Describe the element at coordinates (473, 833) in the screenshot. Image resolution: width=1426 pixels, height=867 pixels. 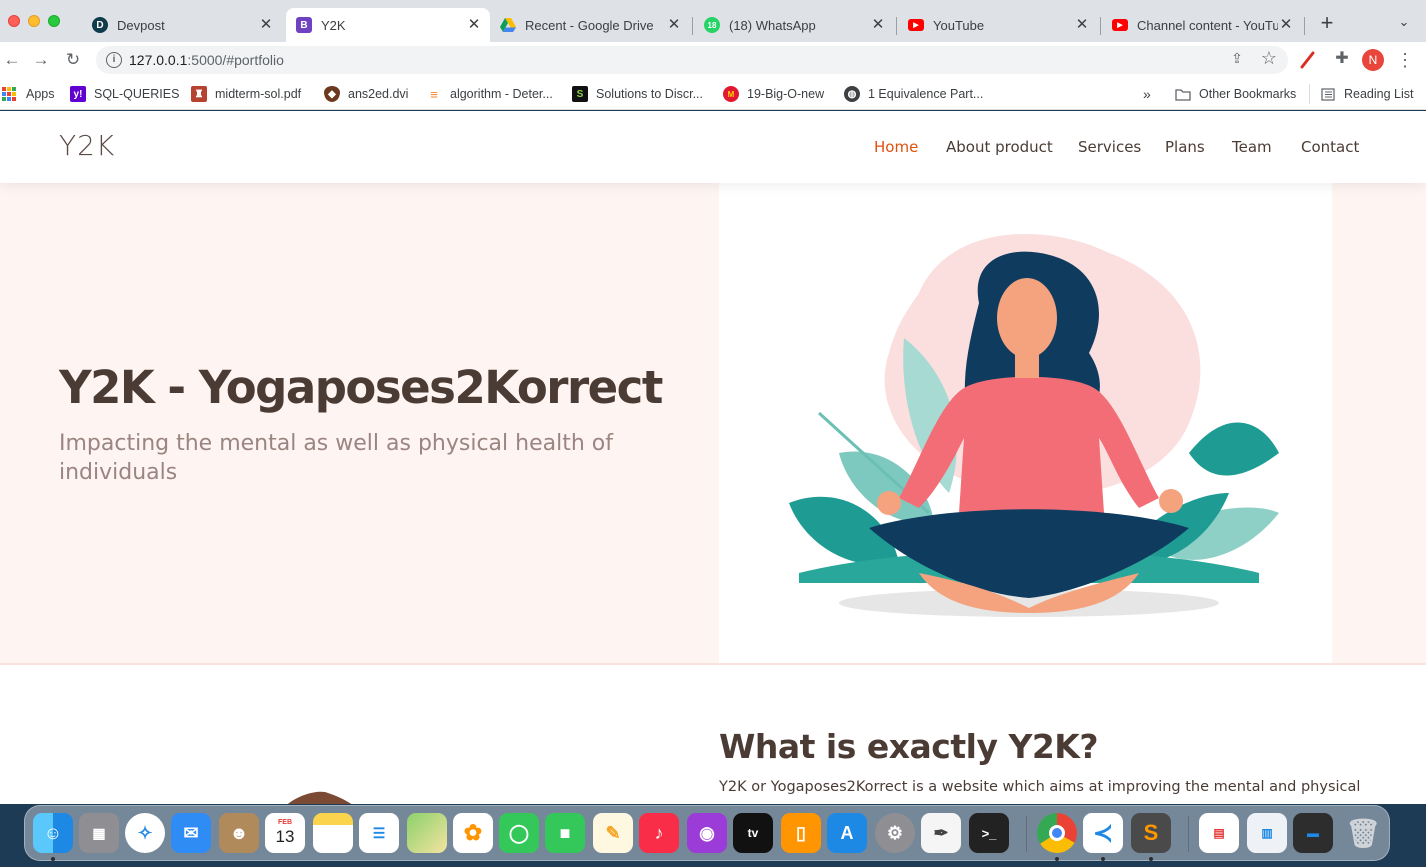
I see `photos-icon: ✿` at that location.